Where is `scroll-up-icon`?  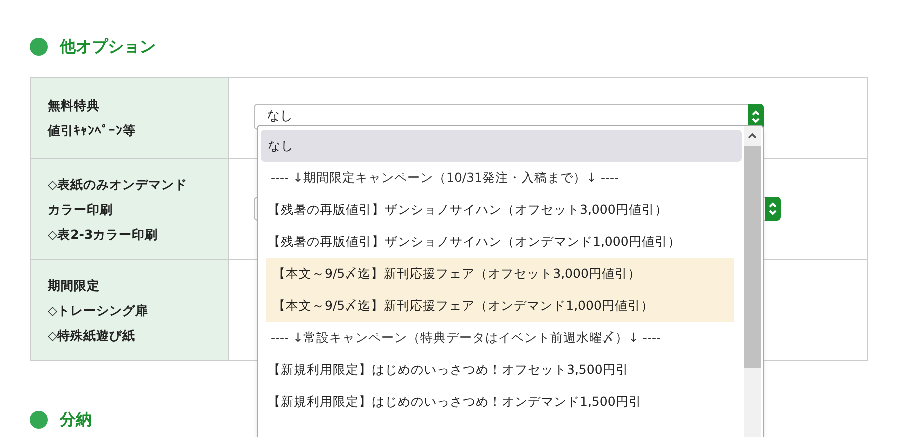 scroll-up-icon is located at coordinates (752, 136).